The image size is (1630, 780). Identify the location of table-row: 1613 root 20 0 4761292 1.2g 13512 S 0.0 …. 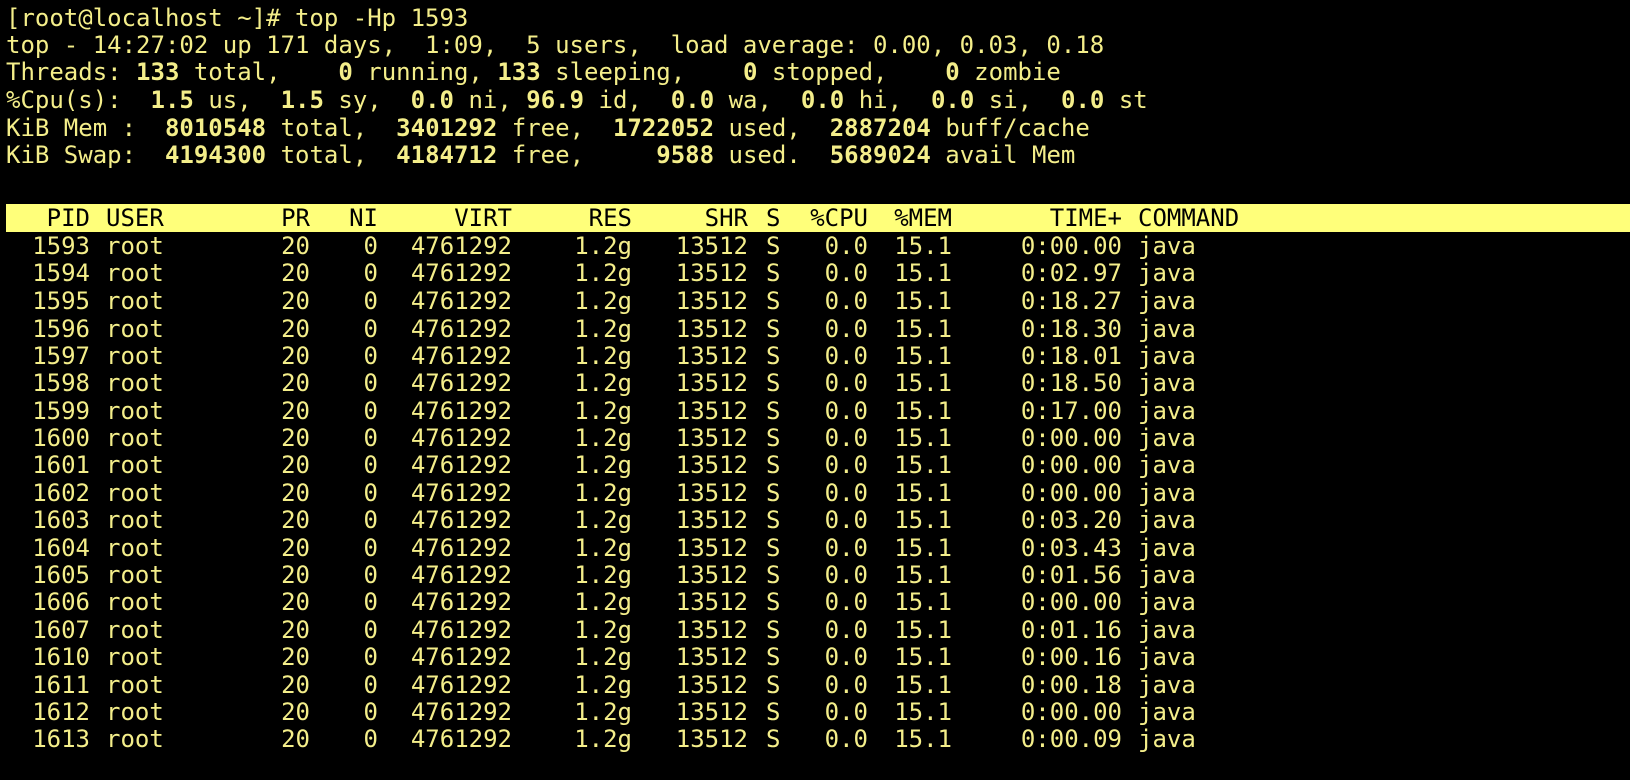
(815, 739).